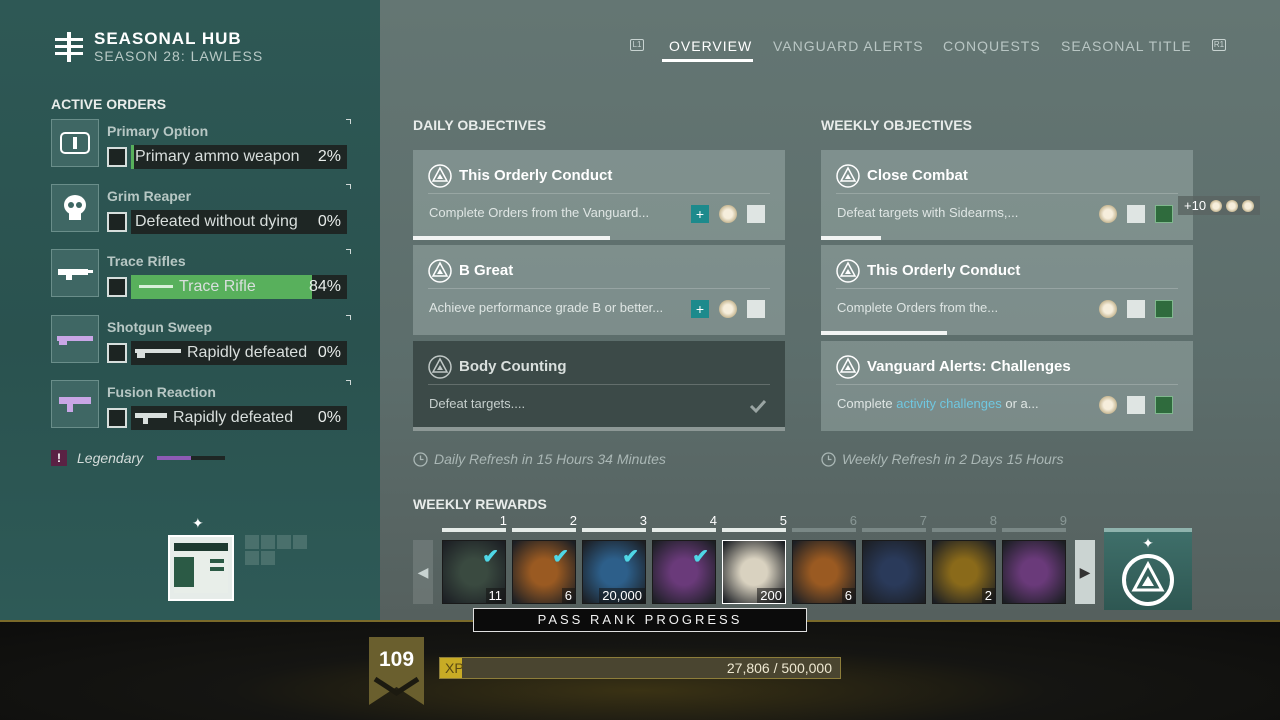 This screenshot has width=1280, height=720. I want to click on order-primary-option: Primary Option Primary ammo weapon 2%, so click(201, 145).